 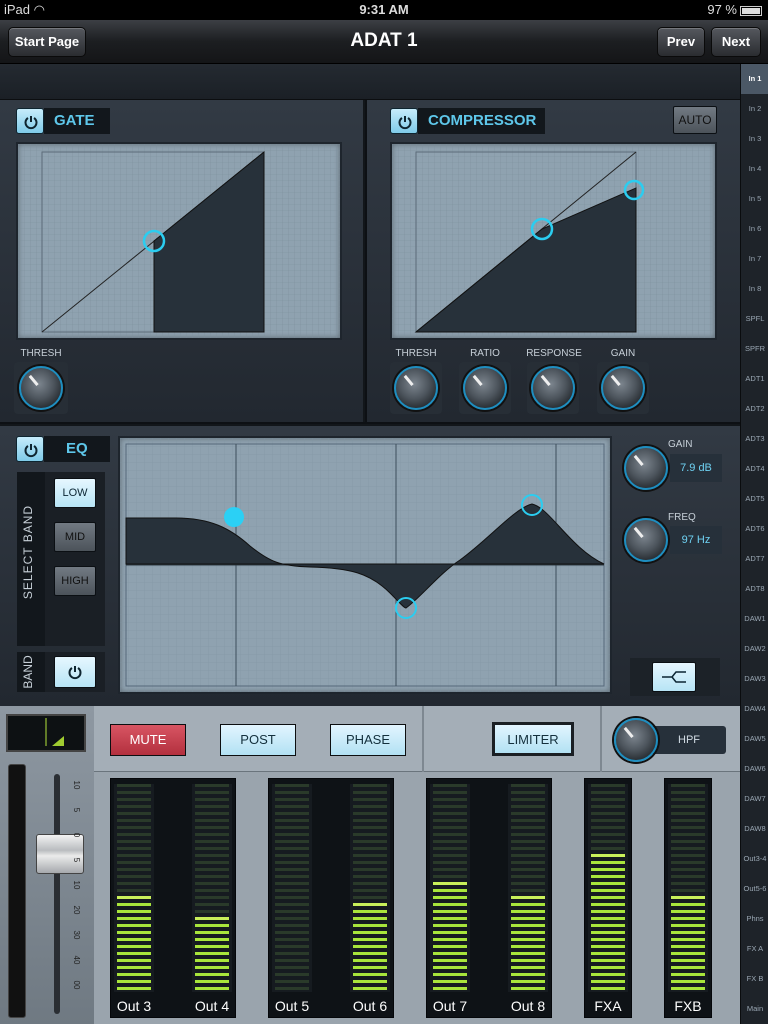 I want to click on channel-item: SPFR, so click(x=754, y=349).